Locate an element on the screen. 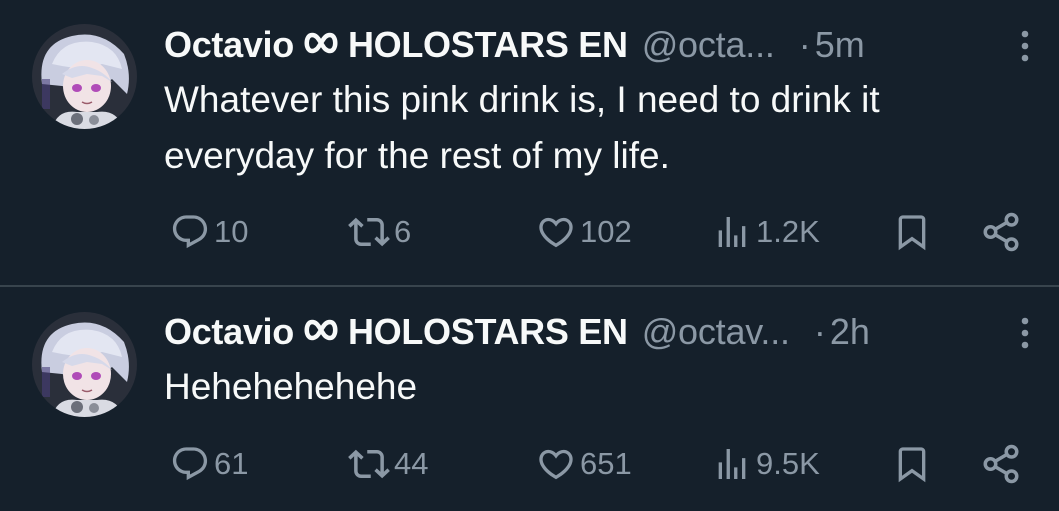 The height and width of the screenshot is (511, 1059). reply-count: 61 is located at coordinates (231, 463).